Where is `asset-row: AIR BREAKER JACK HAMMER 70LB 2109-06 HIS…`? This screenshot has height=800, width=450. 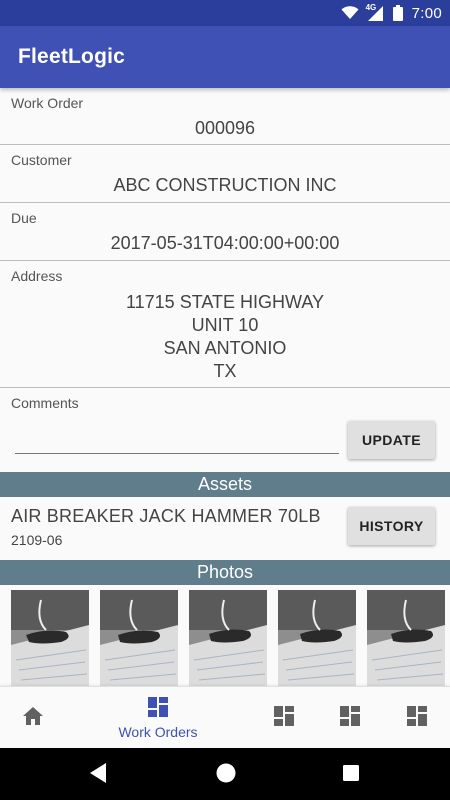
asset-row: AIR BREAKER JACK HAMMER 70LB 2109-06 HIS… is located at coordinates (225, 528).